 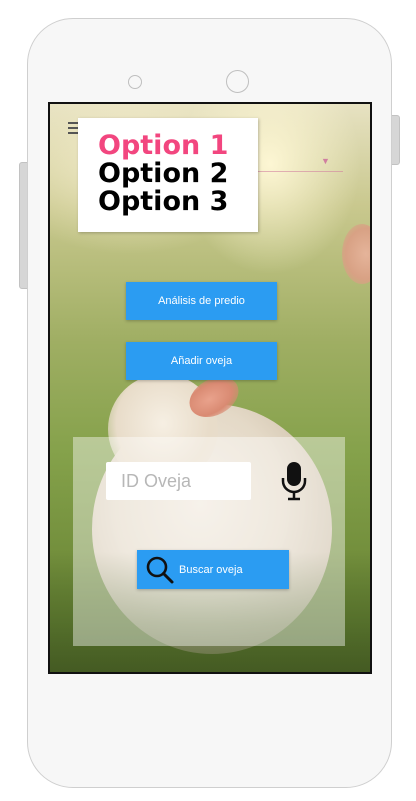 What do you see at coordinates (160, 569) in the screenshot?
I see `search-icon` at bounding box center [160, 569].